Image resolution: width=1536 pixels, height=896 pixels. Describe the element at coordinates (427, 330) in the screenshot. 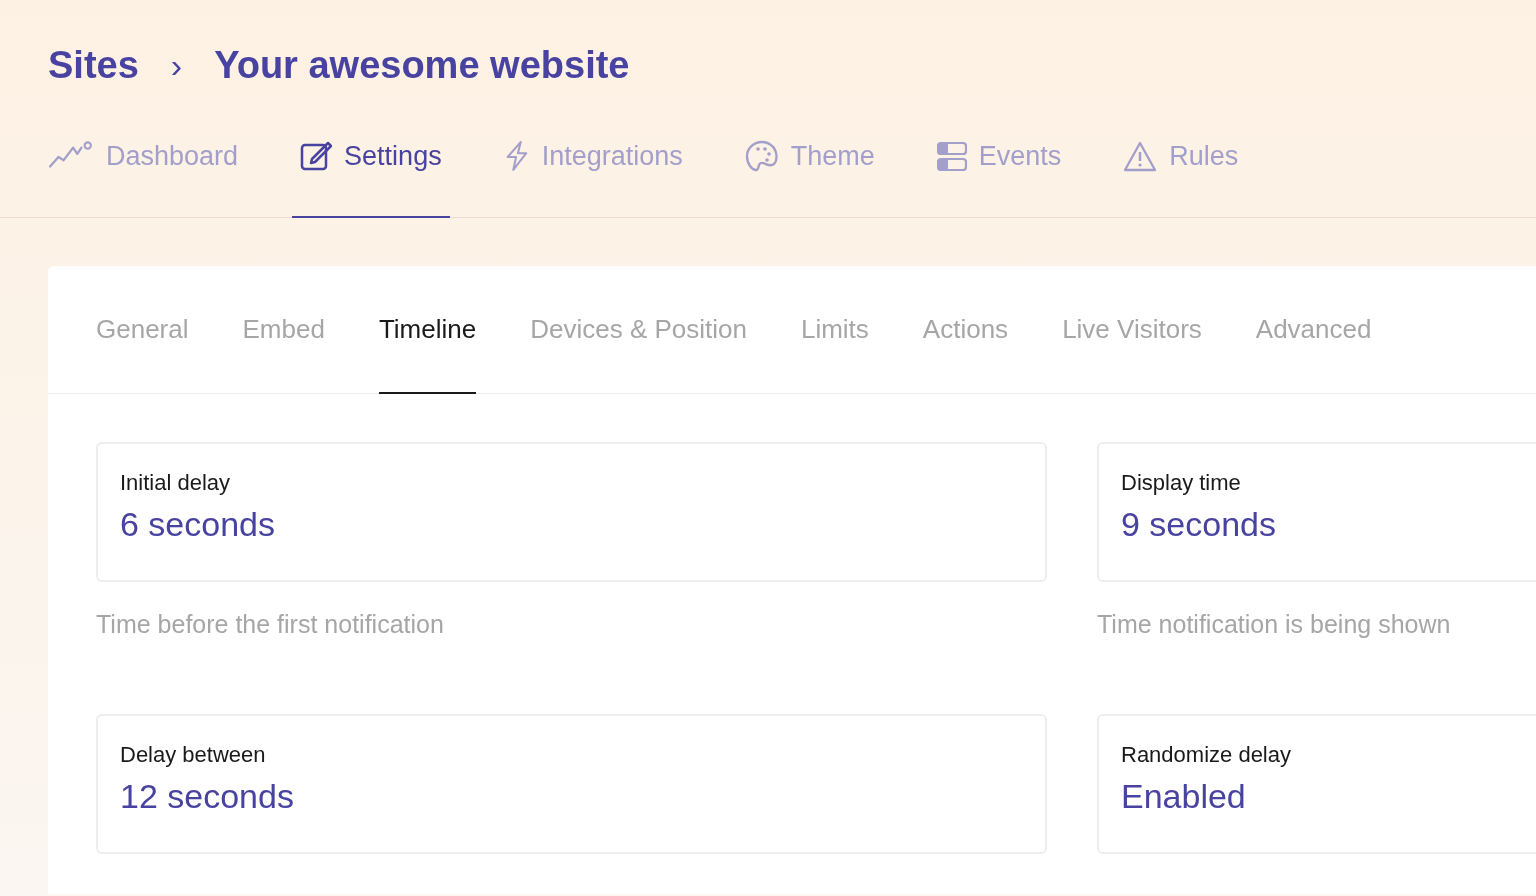

I see `section-tab: Timeline` at that location.